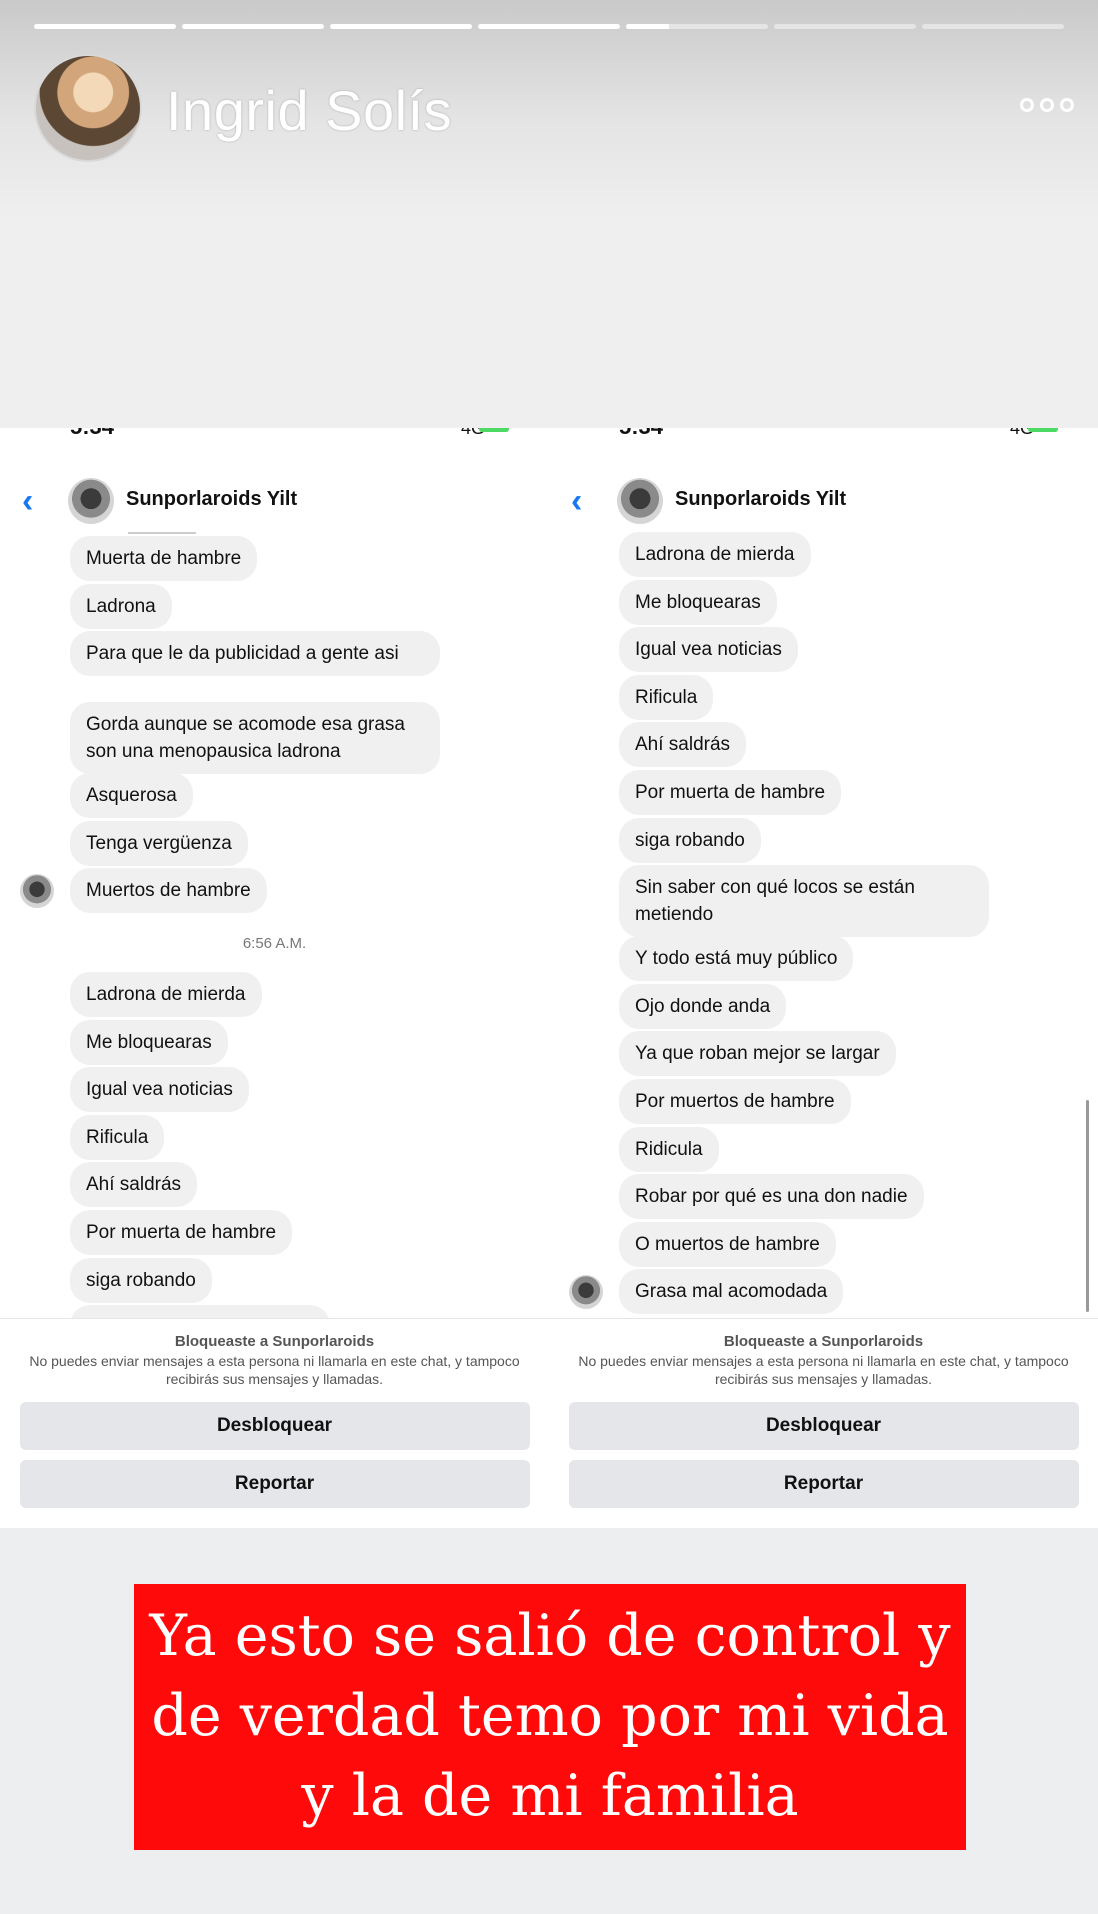 This screenshot has width=1098, height=1914. Describe the element at coordinates (771, 1197) in the screenshot. I see `message-bubble: Robar por qué es una don nadie` at that location.